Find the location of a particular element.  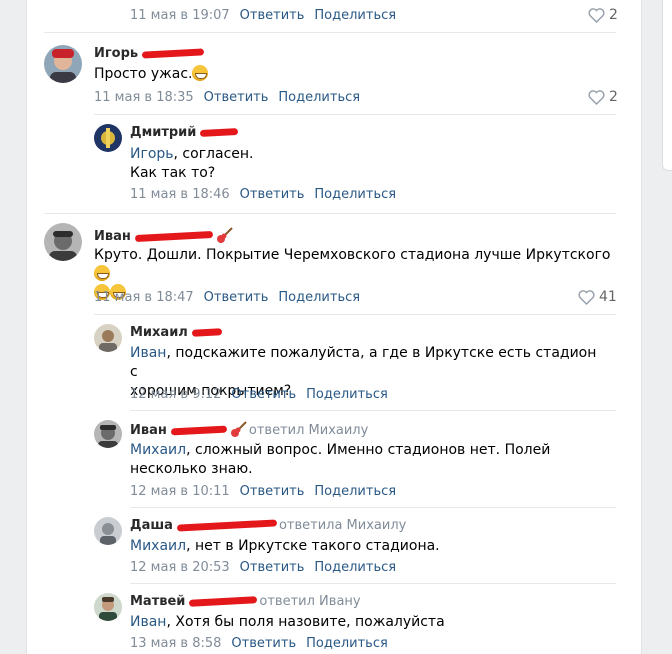

mention-link: Игорь is located at coordinates (152, 154).